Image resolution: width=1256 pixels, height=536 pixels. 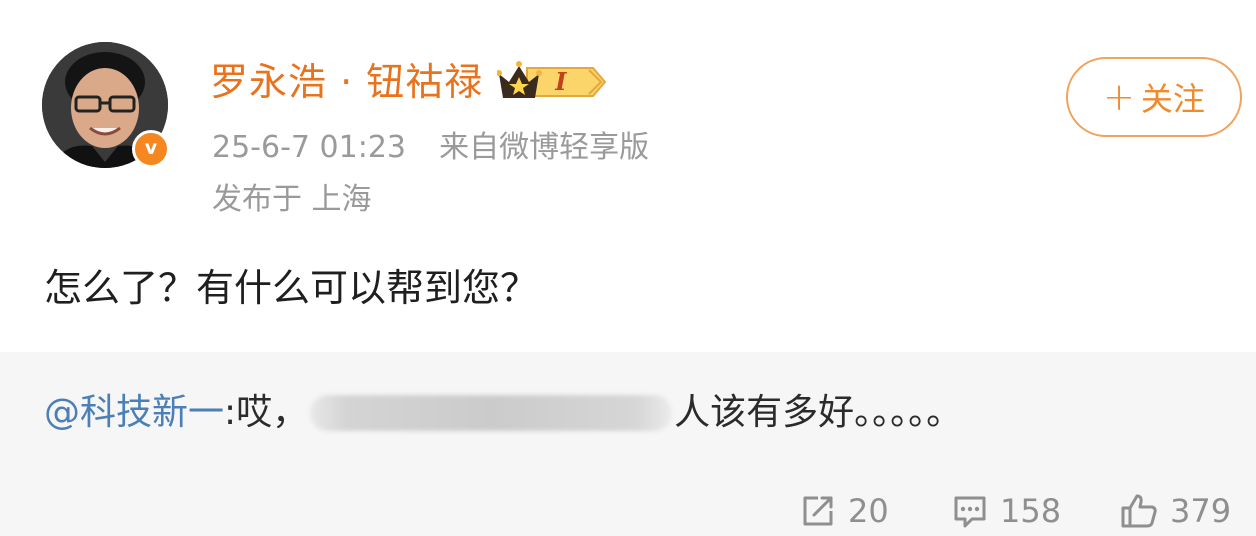 What do you see at coordinates (291, 288) in the screenshot?
I see `post-content: 怎么了？有什么可以帮到您？` at bounding box center [291, 288].